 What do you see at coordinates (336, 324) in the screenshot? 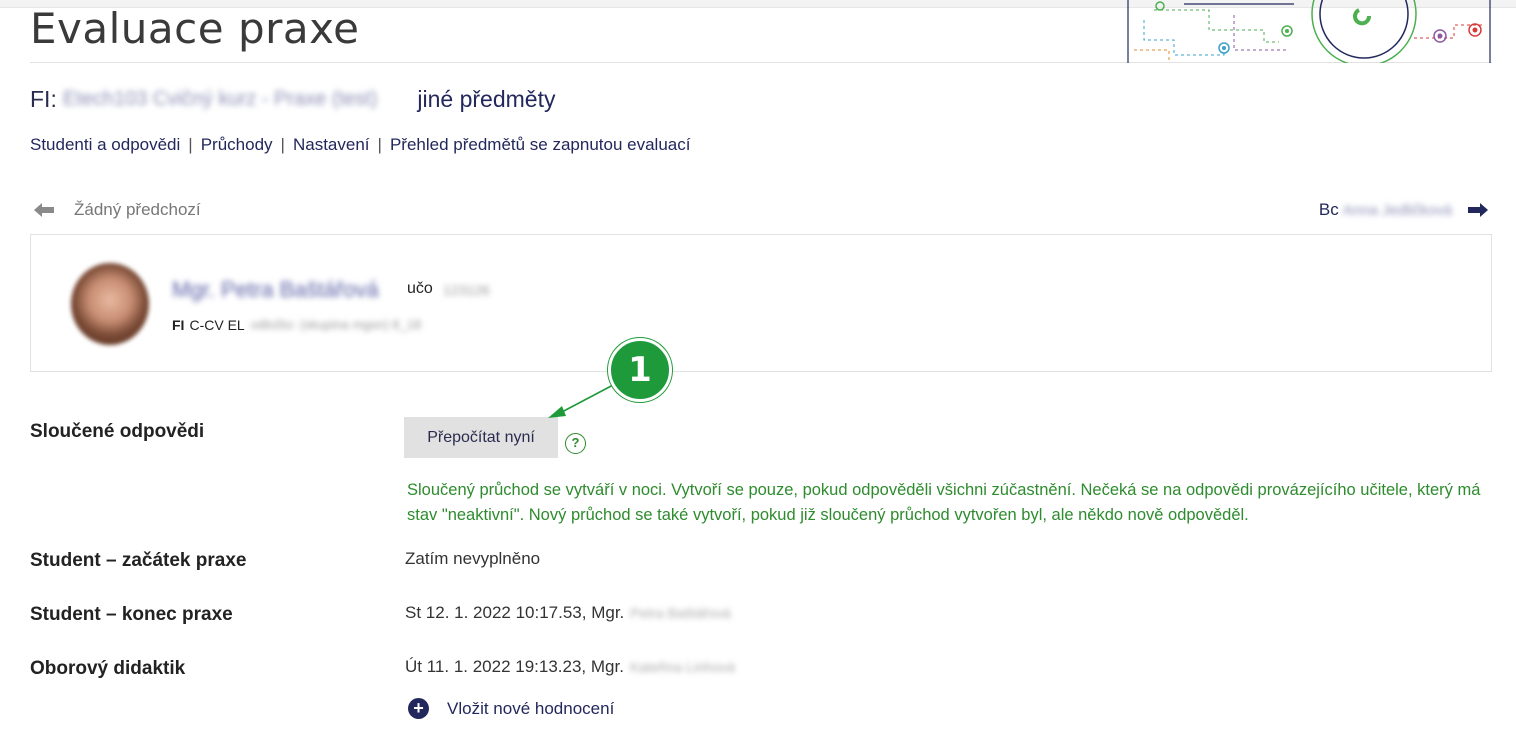
I see `study-details: odložto: (skupina mgsn) 8_18` at bounding box center [336, 324].